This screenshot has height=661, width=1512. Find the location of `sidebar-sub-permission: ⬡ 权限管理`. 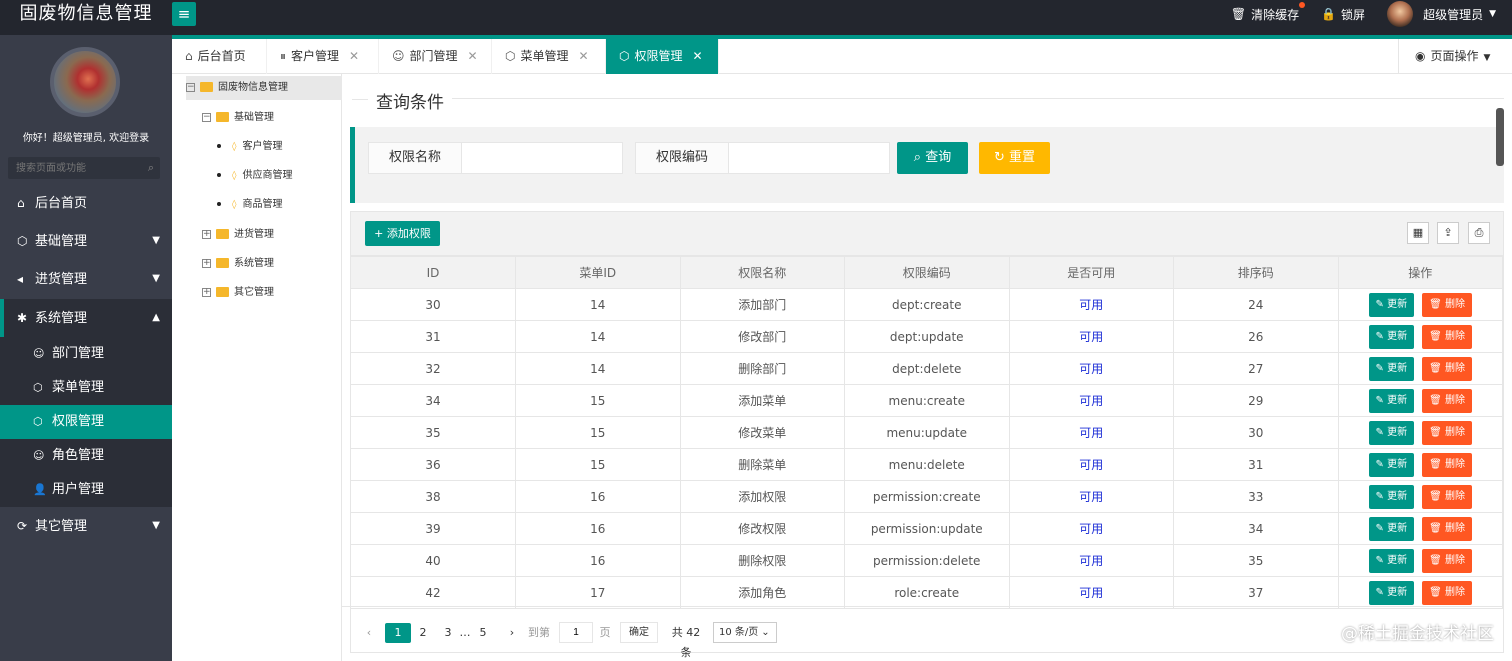

sidebar-sub-permission: ⬡ 权限管理 is located at coordinates (86, 422).